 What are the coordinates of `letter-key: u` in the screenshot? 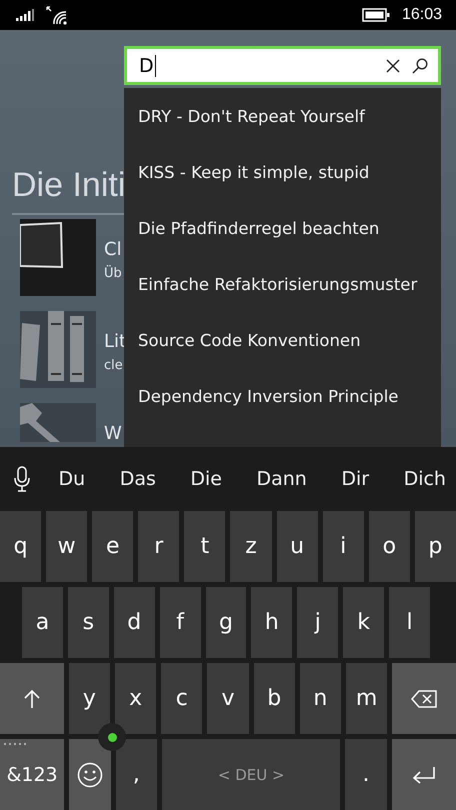 It's located at (297, 546).